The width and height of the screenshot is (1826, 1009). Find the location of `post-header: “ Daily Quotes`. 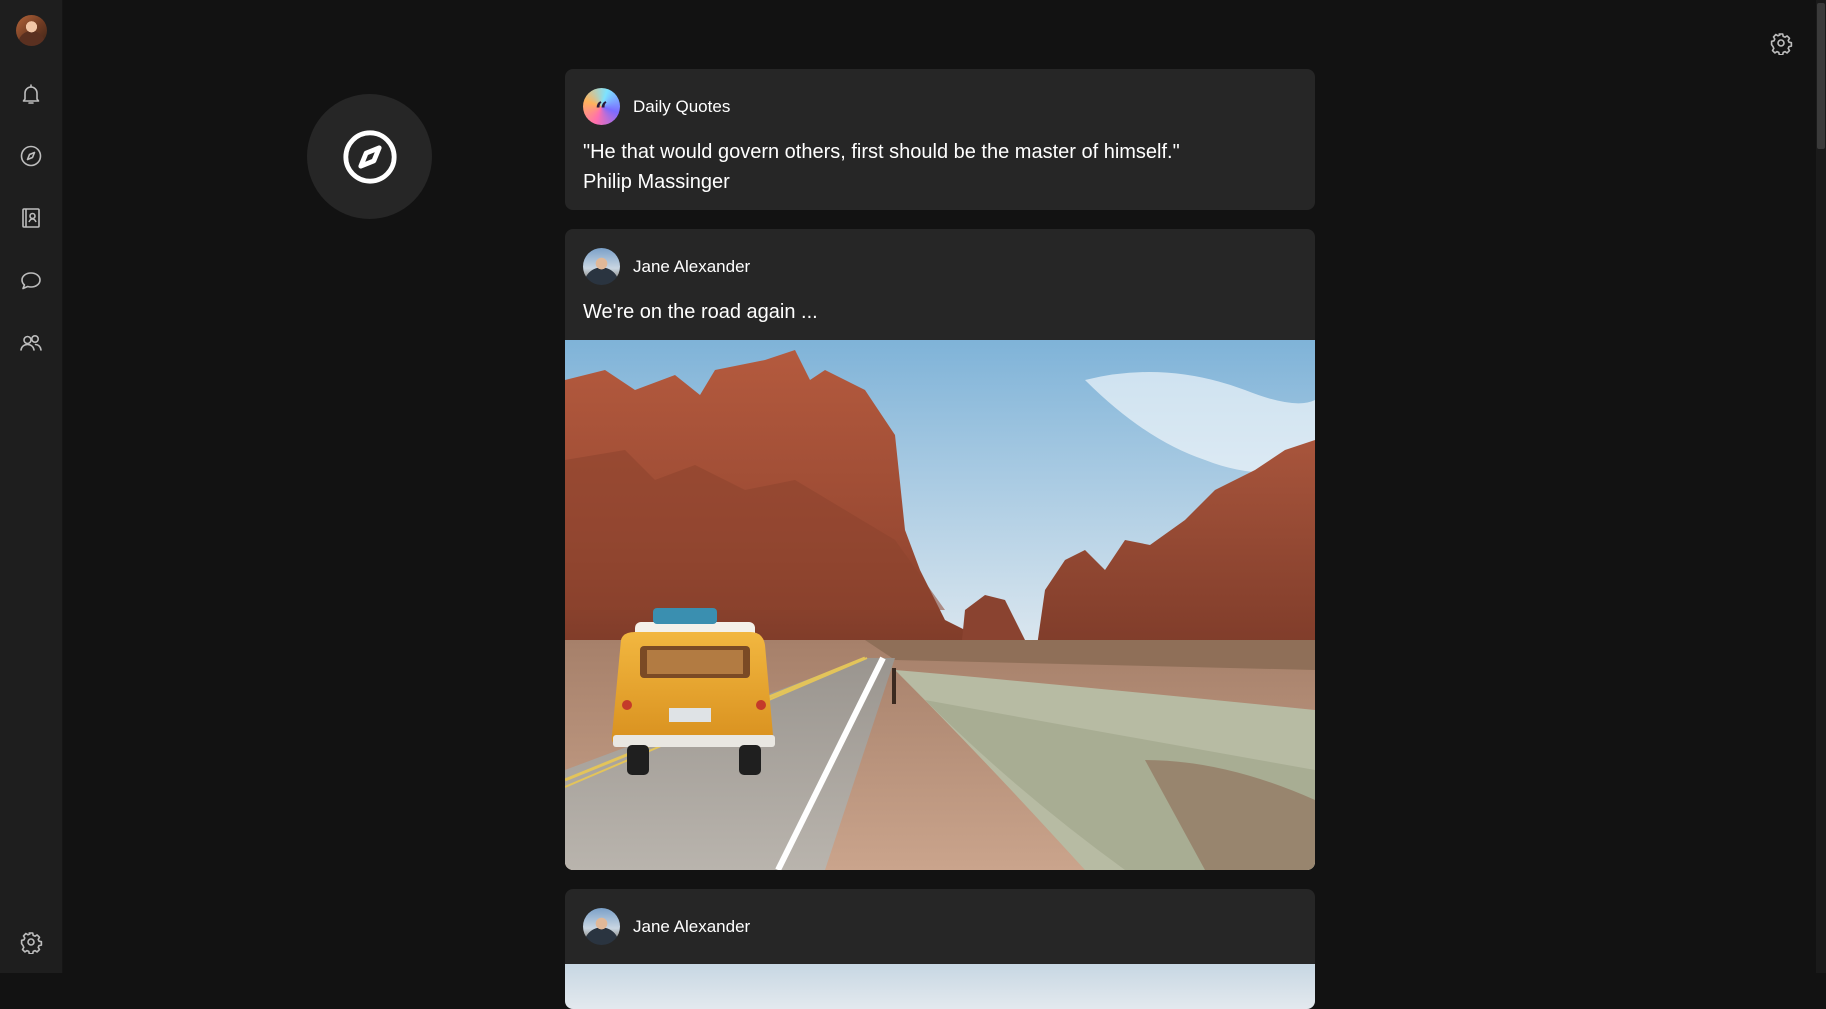

post-header: “ Daily Quotes is located at coordinates (656, 106).